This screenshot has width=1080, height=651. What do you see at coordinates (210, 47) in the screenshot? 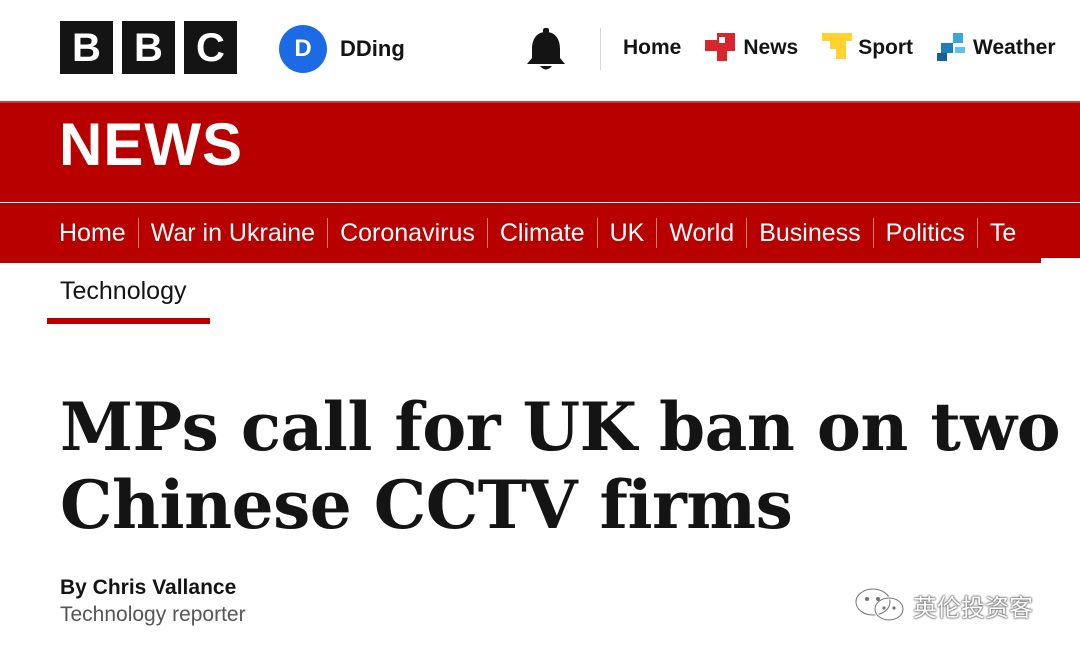
I see `bbc-logo-block: C` at bounding box center [210, 47].